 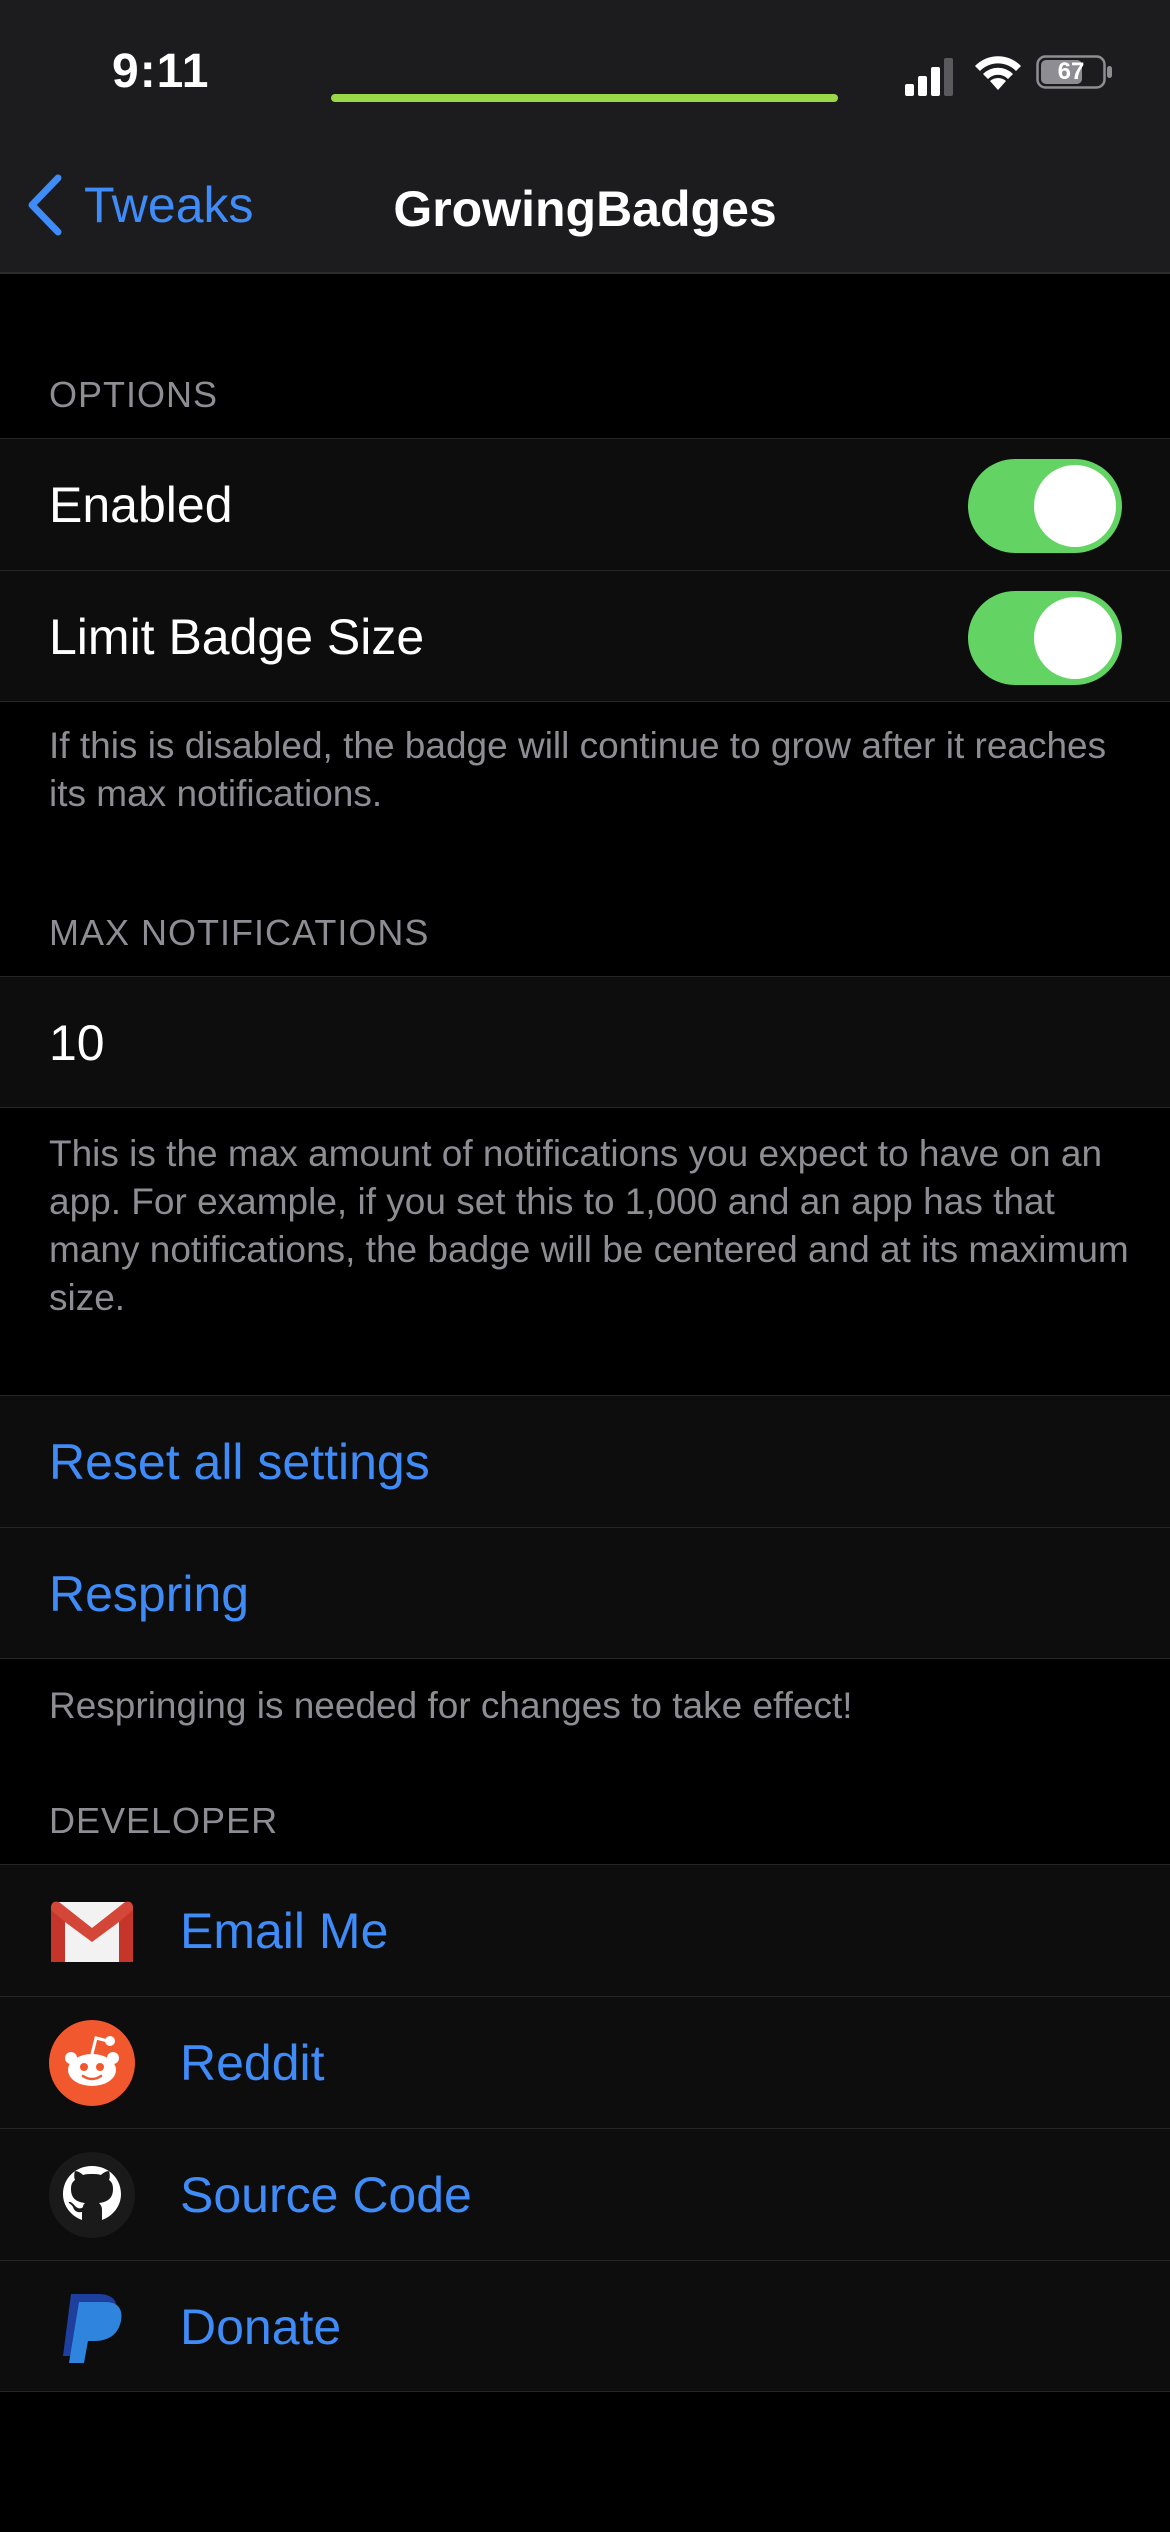 I want to click on status-time: 9:11, so click(x=161, y=71).